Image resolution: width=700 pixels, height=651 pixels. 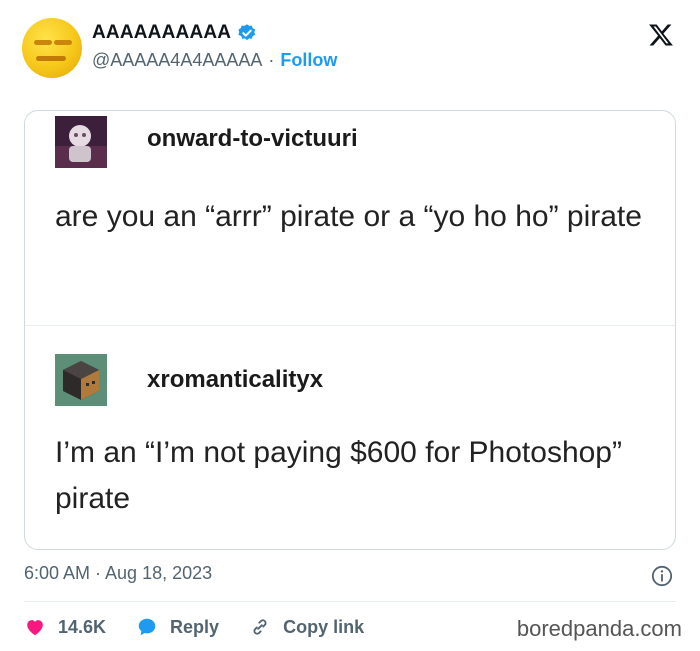 What do you see at coordinates (352, 49) in the screenshot?
I see `tweet-header: AAAAAAAAAA @AAAAA4A4AAAAA · Follow` at bounding box center [352, 49].